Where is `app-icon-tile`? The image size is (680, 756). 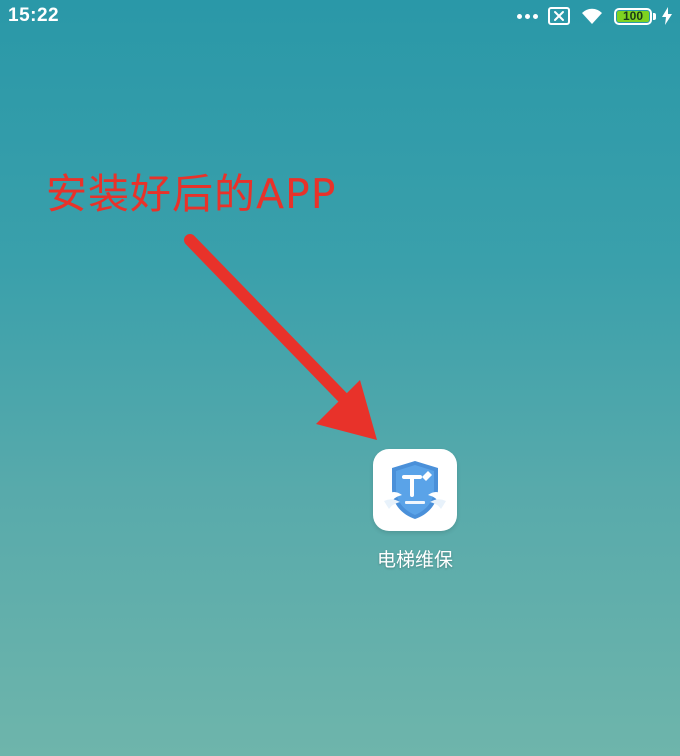
app-icon-tile is located at coordinates (415, 490).